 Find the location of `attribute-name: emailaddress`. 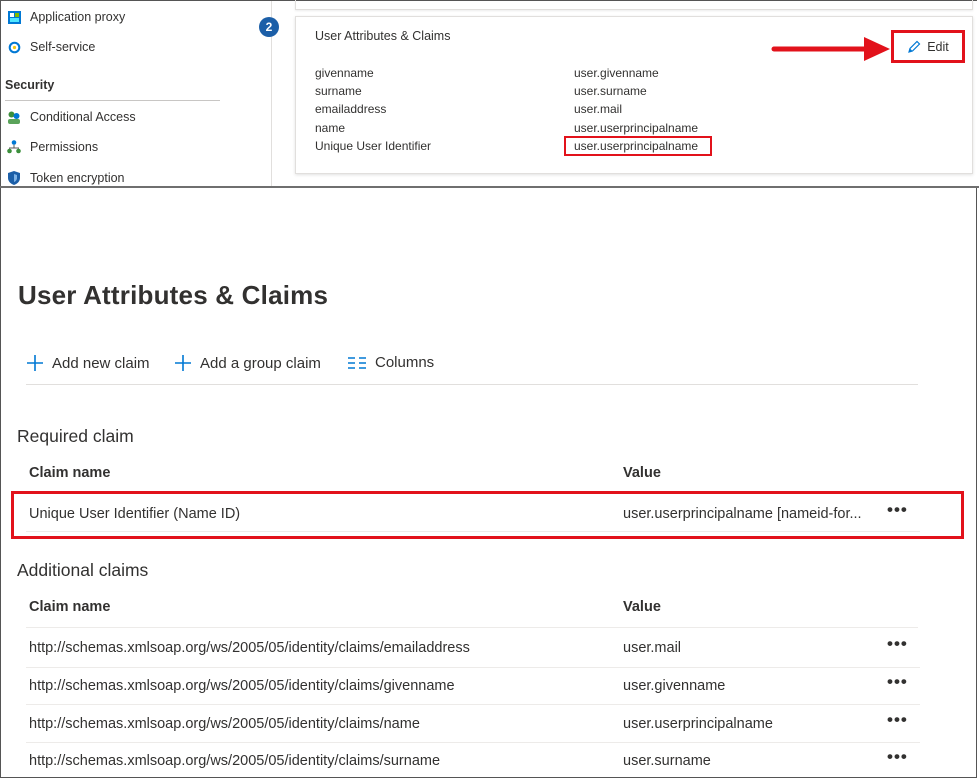

attribute-name: emailaddress is located at coordinates (351, 109).